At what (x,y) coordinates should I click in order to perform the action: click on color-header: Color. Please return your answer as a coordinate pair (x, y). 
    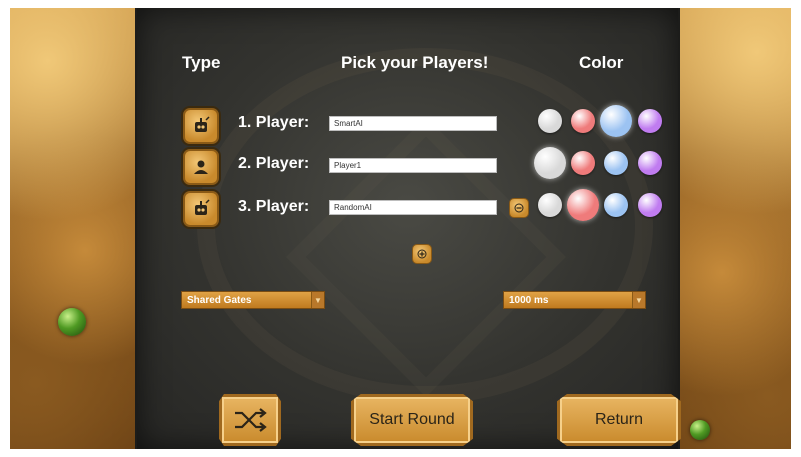
    Looking at the image, I should click on (601, 62).